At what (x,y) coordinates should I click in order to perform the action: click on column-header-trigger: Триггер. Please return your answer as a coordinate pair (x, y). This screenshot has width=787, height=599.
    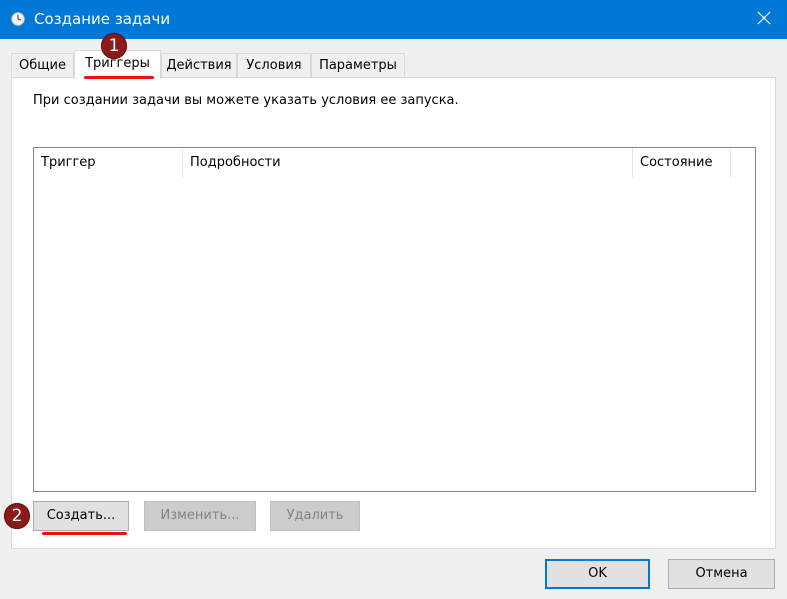
    Looking at the image, I should click on (108, 163).